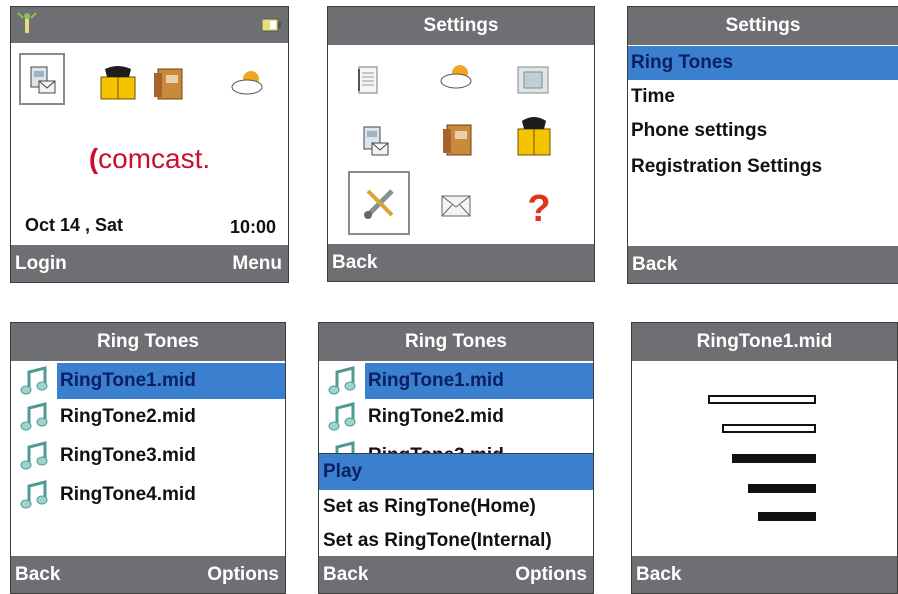 This screenshot has width=898, height=594. I want to click on menu-item-label: Set as RingTone(Internal), so click(437, 540).